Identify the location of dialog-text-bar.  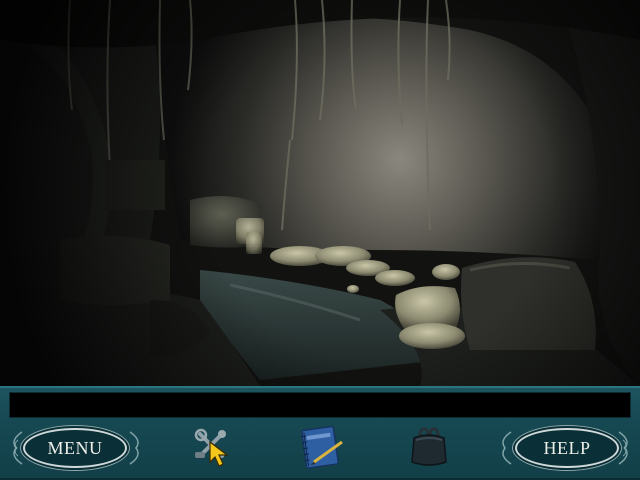
(320, 405).